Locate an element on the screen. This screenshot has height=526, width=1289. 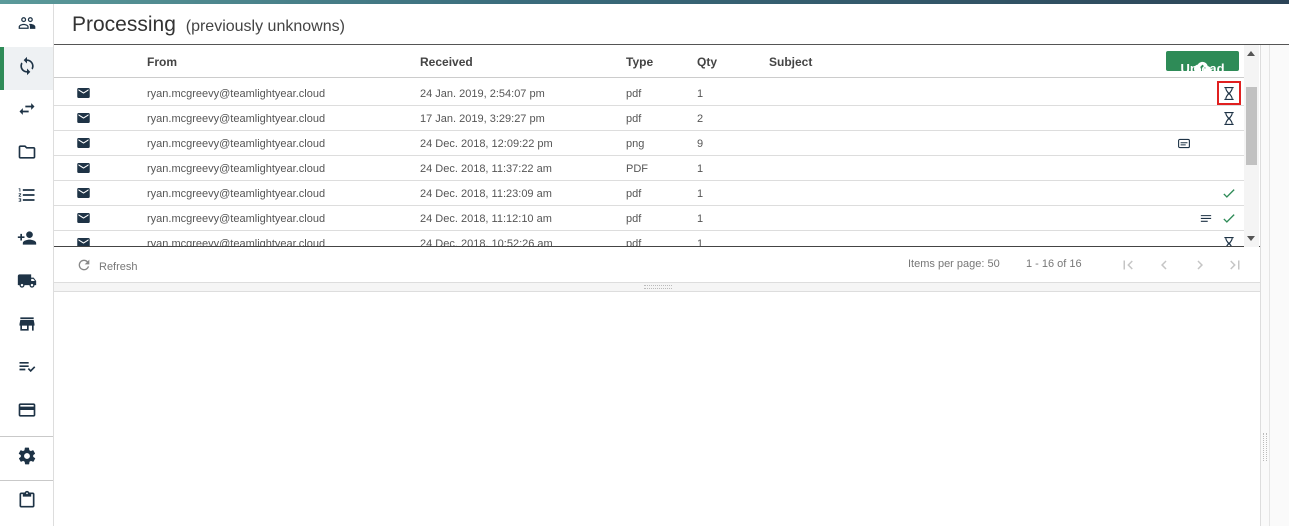
sidebar-item-checklist is located at coordinates (26, 369).